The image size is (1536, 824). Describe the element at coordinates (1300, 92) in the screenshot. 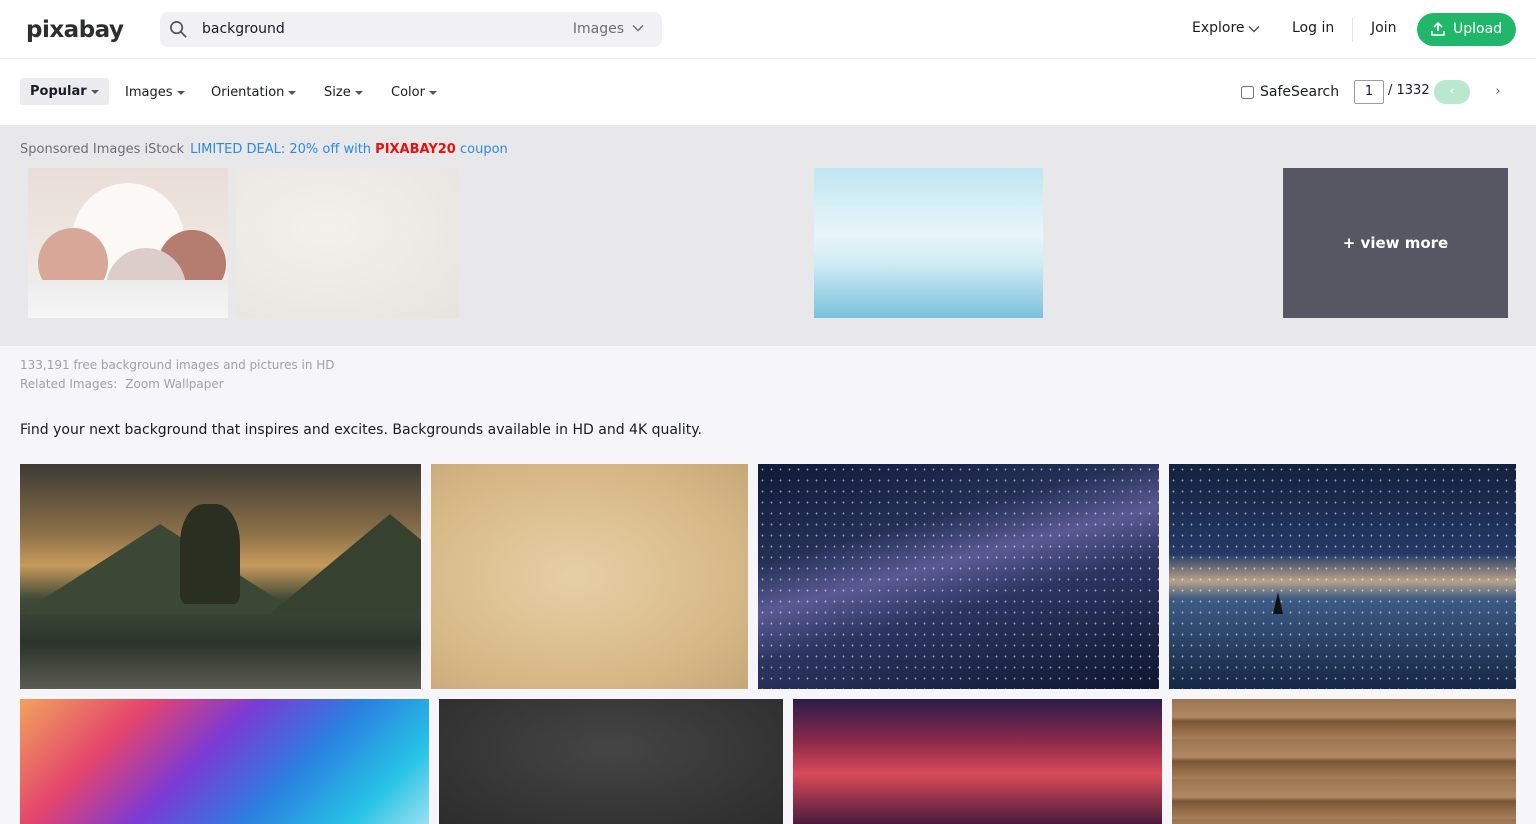

I see `safesearch-label: SafeSearch` at that location.